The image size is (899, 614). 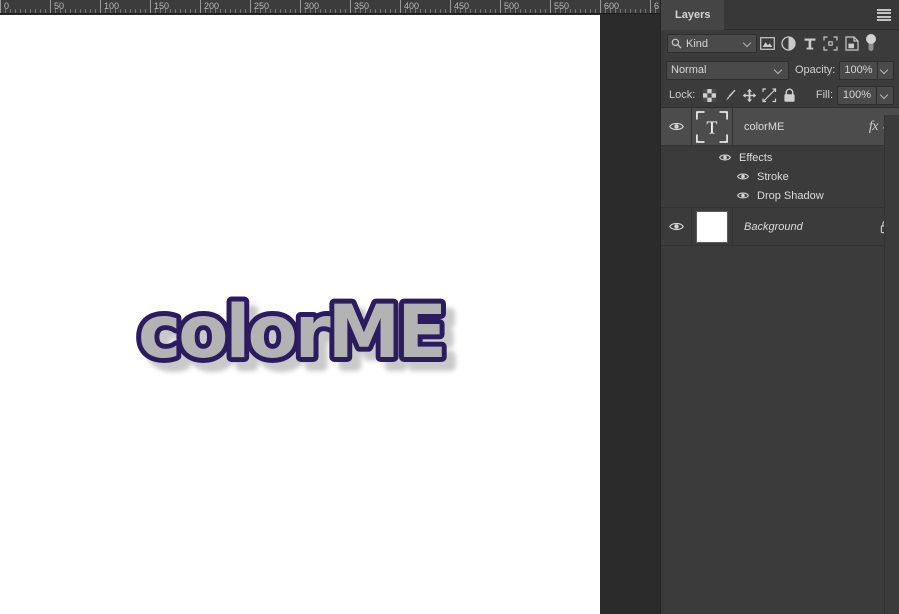 What do you see at coordinates (851, 43) in the screenshot?
I see `smart-object-filter-icon` at bounding box center [851, 43].